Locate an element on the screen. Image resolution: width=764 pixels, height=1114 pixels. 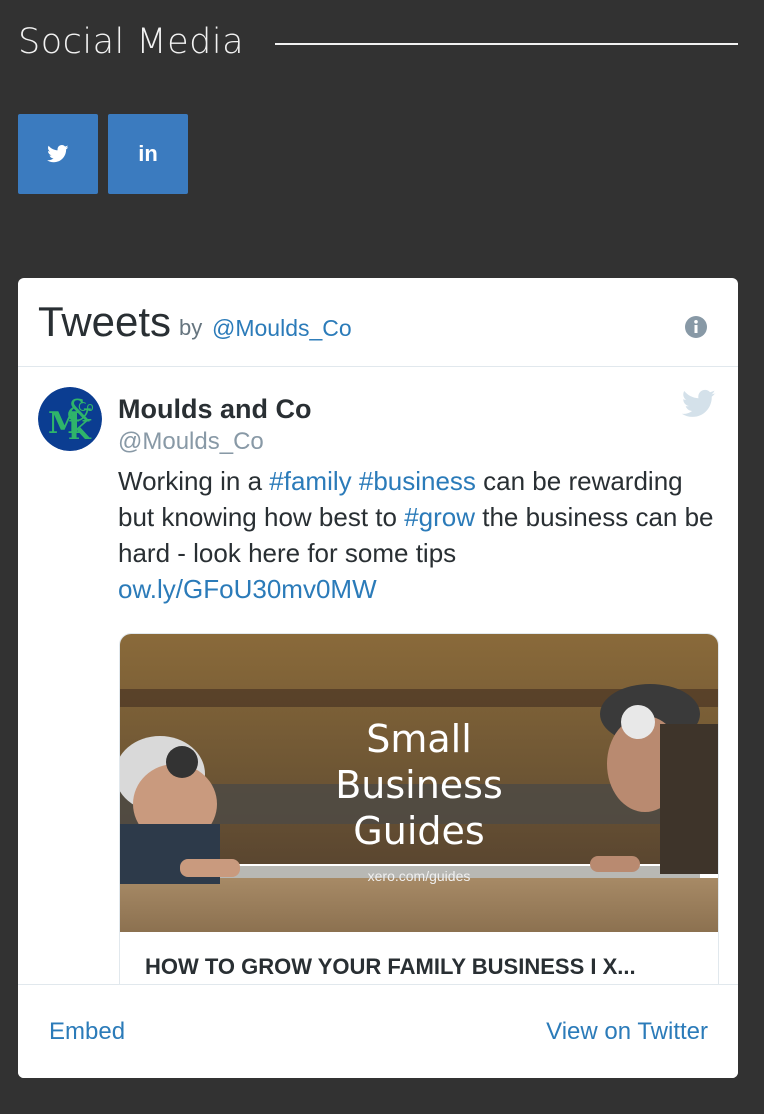
timeline-handle-link: @Moulds_Co is located at coordinates (282, 328).